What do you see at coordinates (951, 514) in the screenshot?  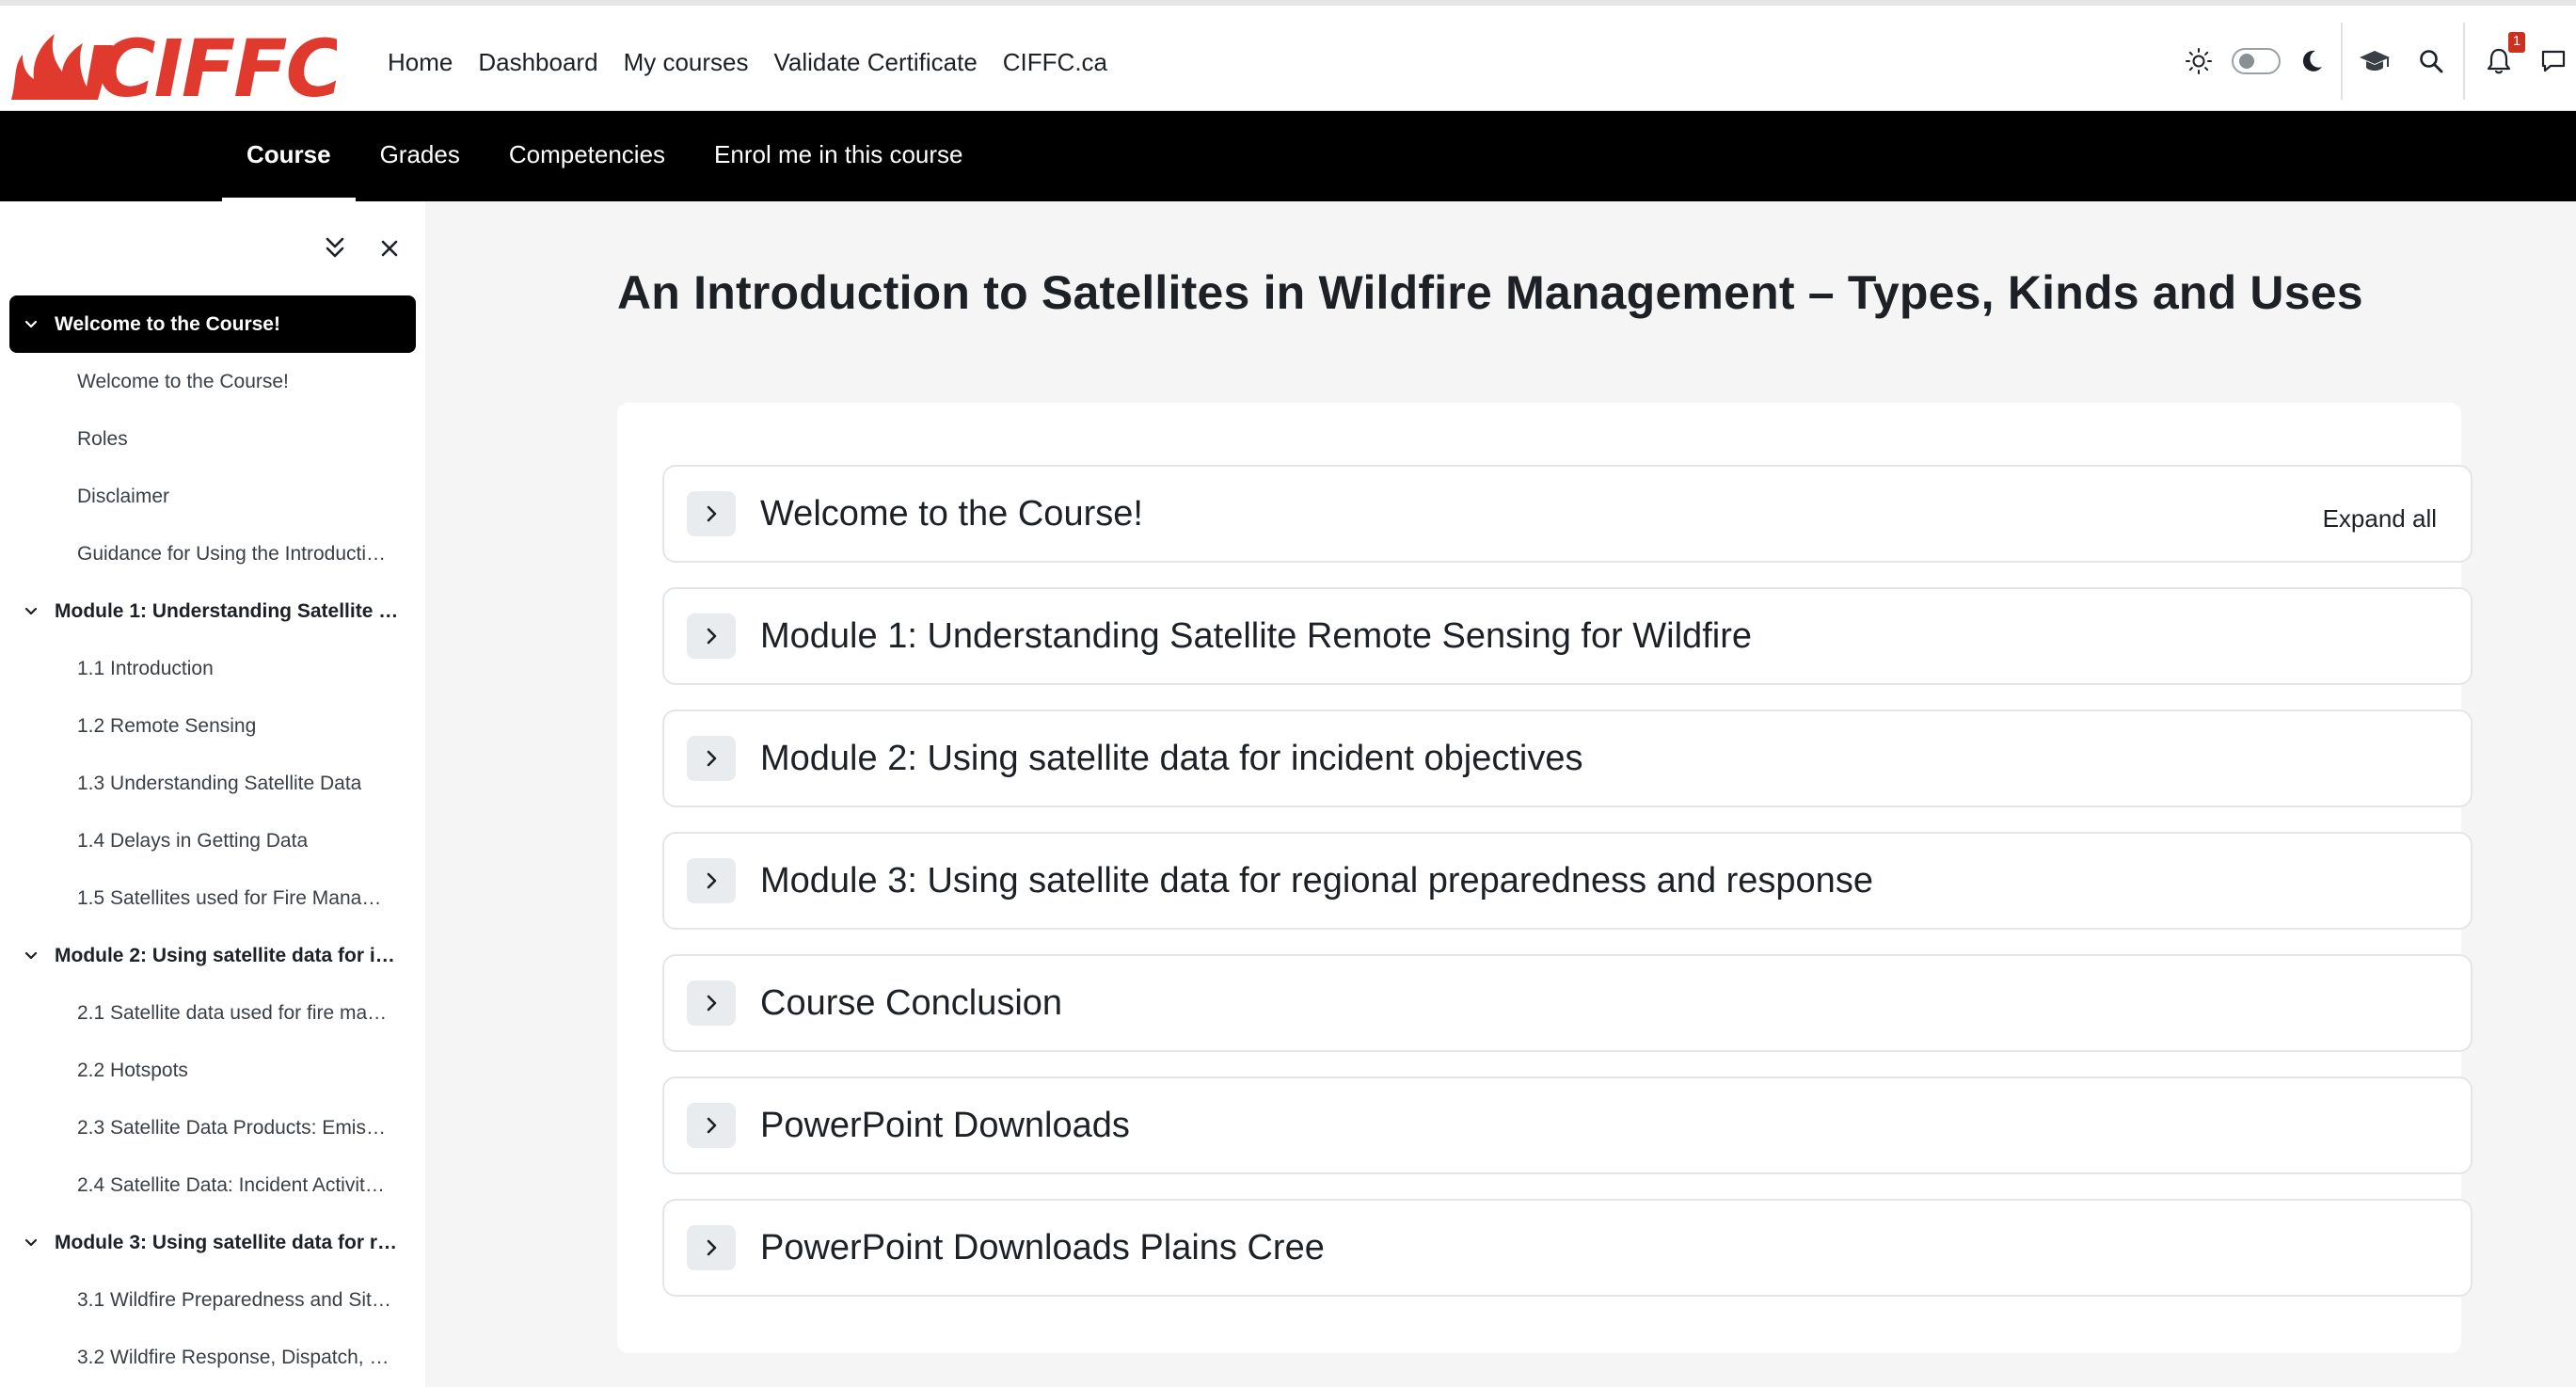 I see `section-title: Welcome to the Course!` at bounding box center [951, 514].